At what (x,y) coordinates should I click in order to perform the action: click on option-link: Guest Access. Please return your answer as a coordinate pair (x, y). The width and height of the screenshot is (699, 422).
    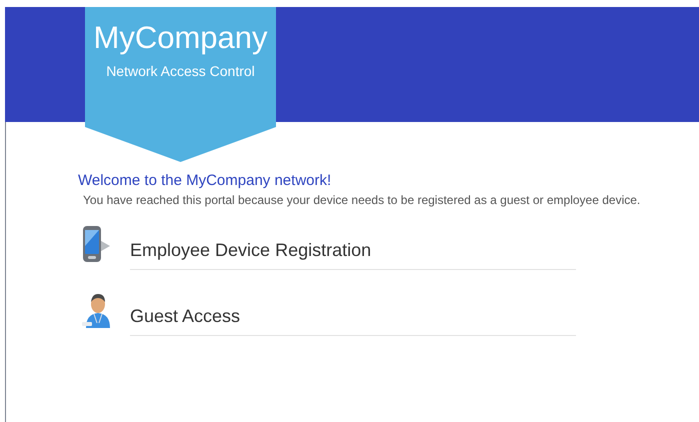
    Looking at the image, I should click on (353, 313).